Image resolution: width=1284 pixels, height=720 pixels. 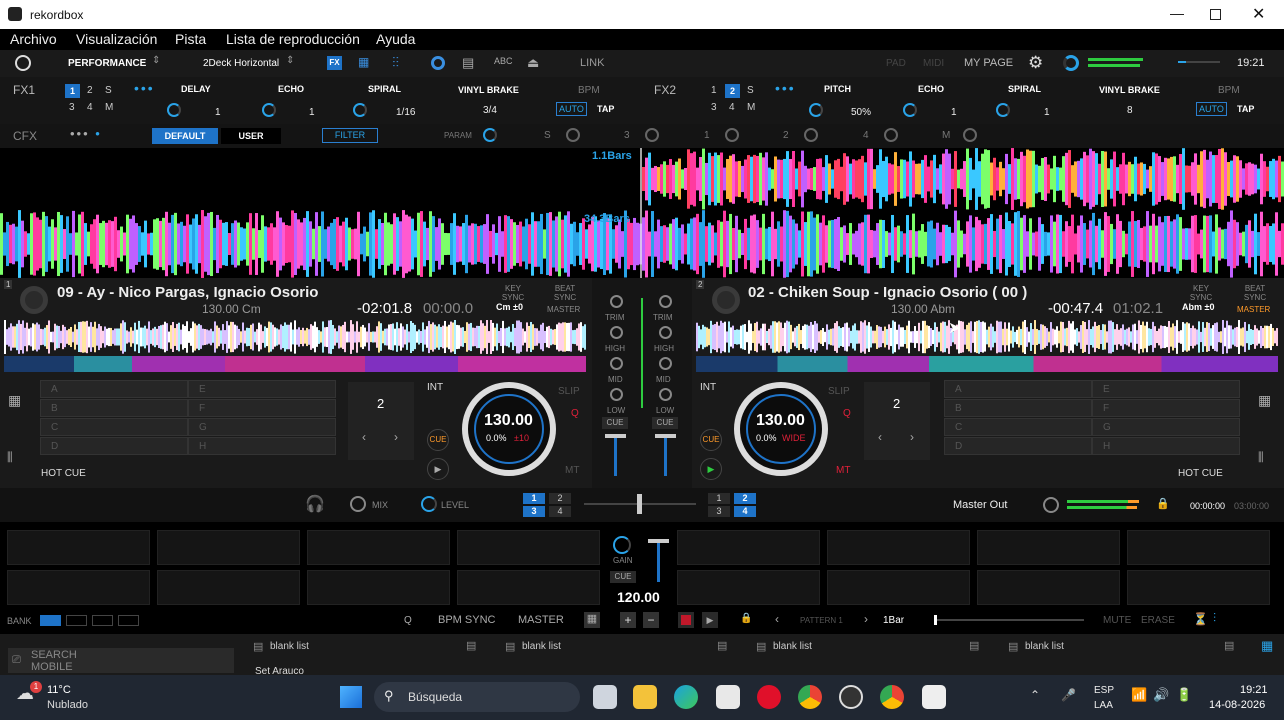 I want to click on cfx-knob-m, so click(x=970, y=135).